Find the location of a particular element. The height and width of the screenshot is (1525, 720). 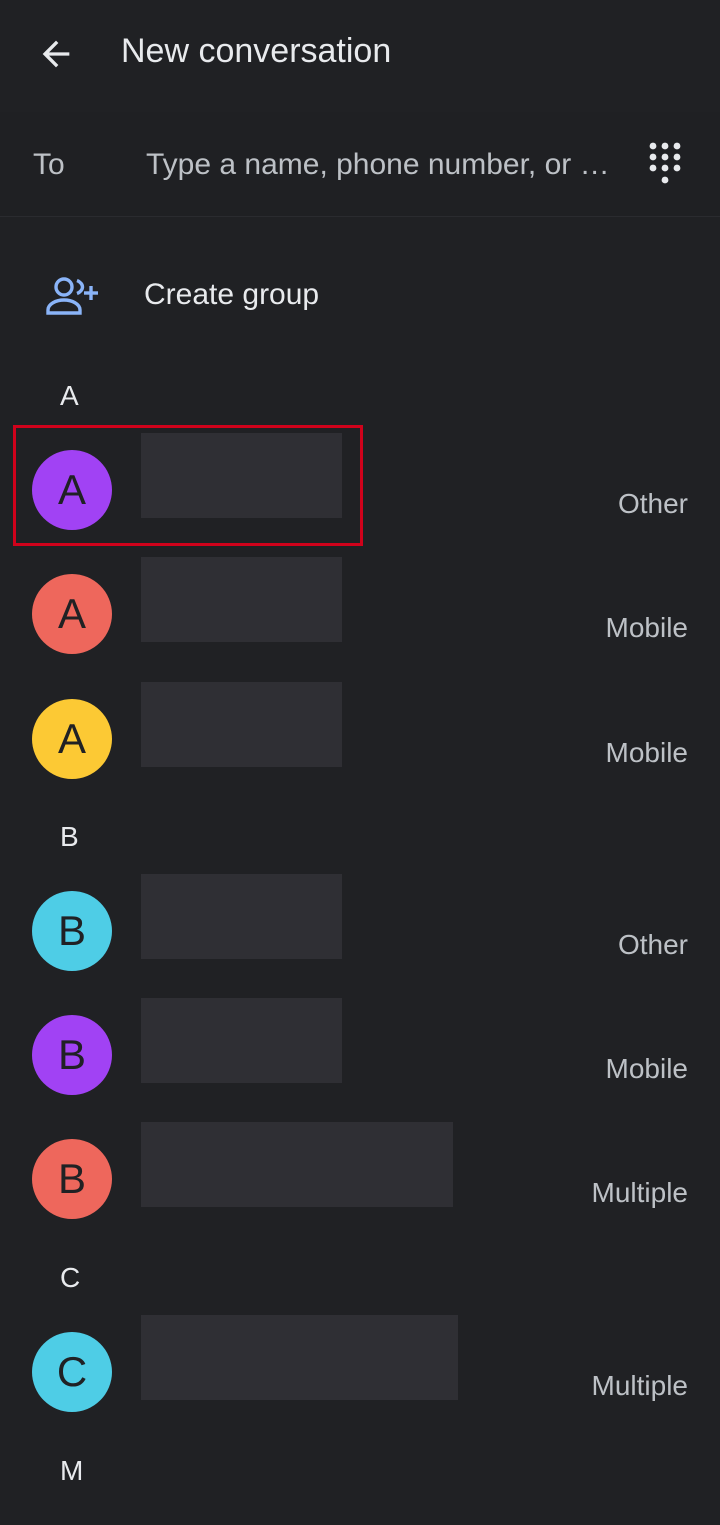

section-header-b: B is located at coordinates (69, 836).